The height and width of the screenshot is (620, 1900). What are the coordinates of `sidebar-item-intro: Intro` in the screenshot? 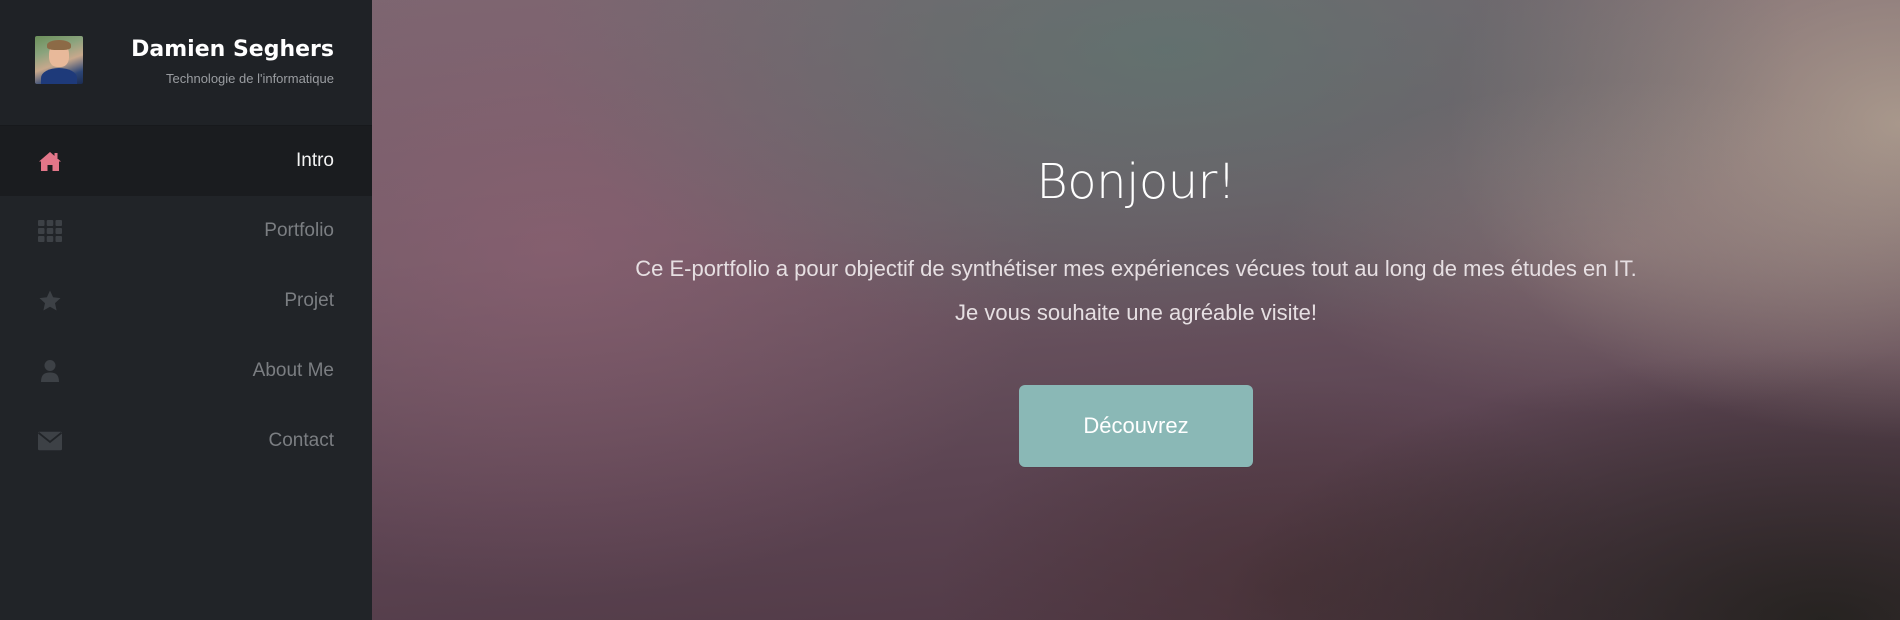 It's located at (186, 161).